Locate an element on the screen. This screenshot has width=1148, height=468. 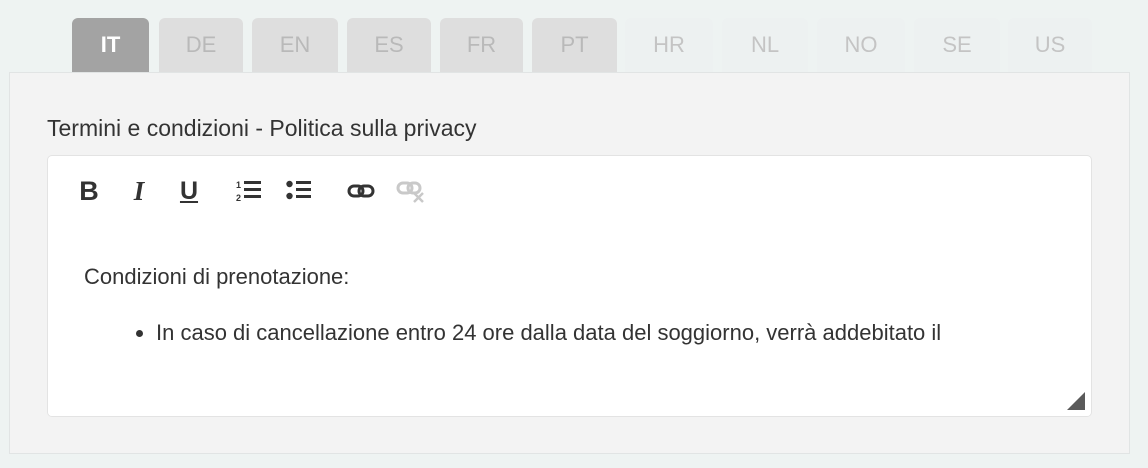
tab-se: SE is located at coordinates (957, 45).